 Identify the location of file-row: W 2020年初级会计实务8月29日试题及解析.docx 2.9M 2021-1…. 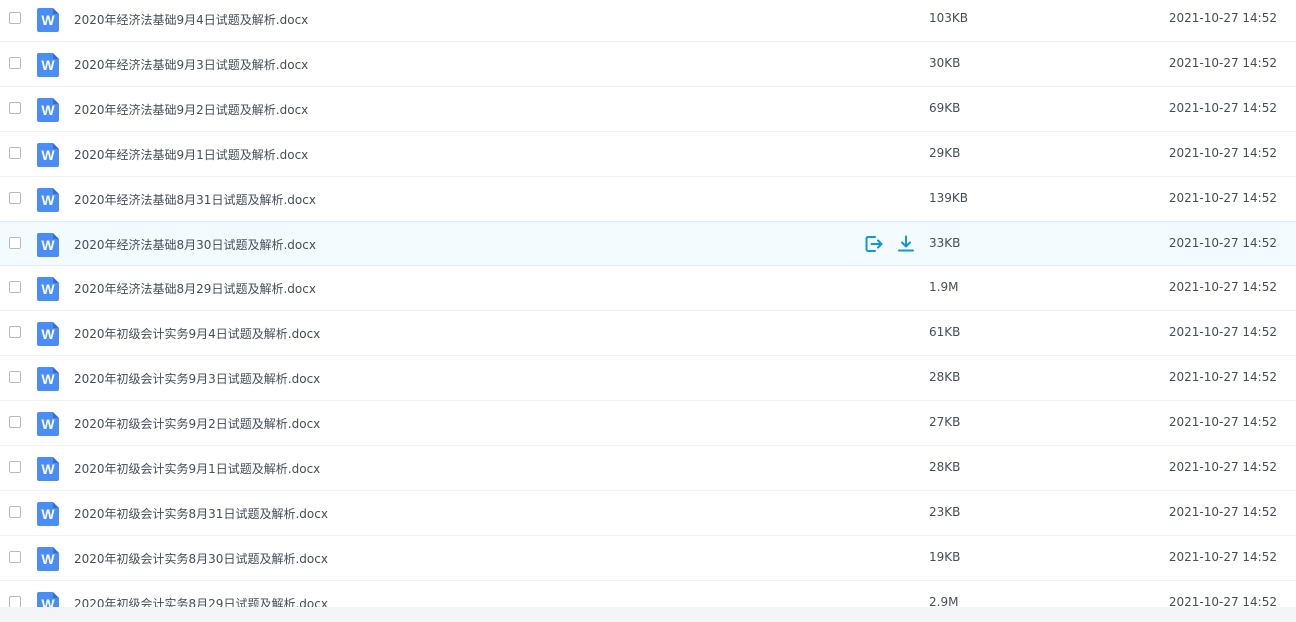
(648, 594).